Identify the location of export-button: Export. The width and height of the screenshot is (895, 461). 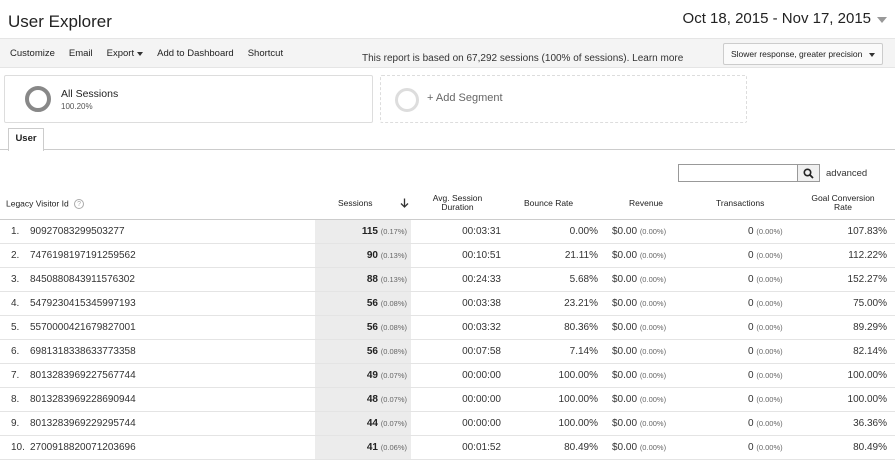
(125, 53).